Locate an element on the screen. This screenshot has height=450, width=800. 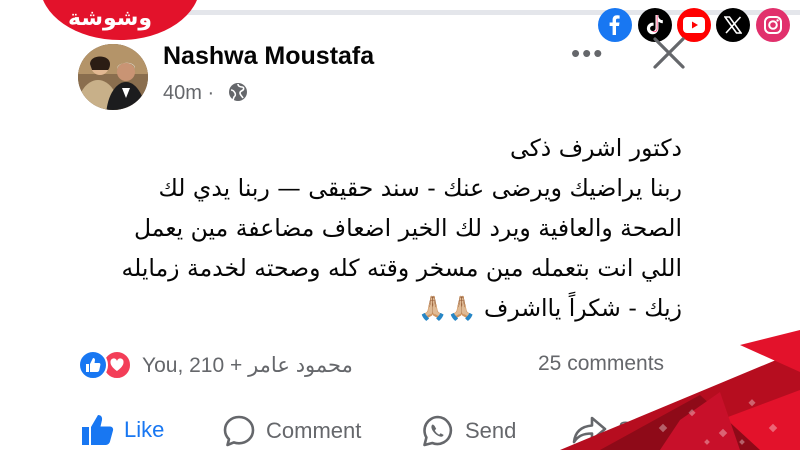
x-icon is located at coordinates (733, 25).